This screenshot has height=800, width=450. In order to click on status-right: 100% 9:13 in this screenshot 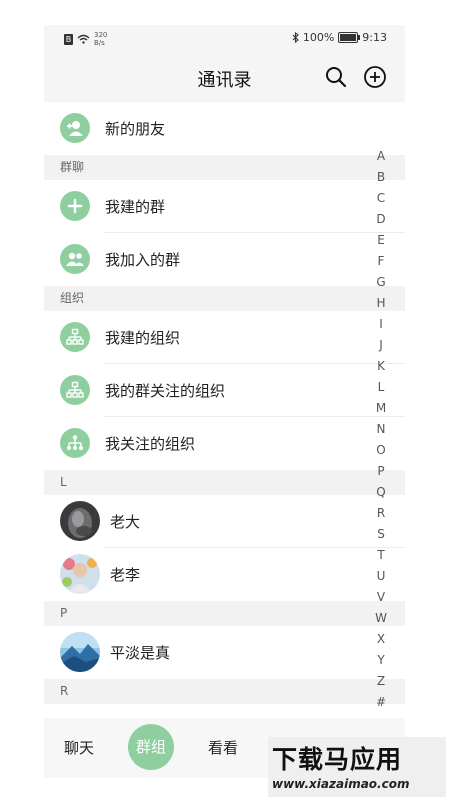, I will do `click(339, 37)`.